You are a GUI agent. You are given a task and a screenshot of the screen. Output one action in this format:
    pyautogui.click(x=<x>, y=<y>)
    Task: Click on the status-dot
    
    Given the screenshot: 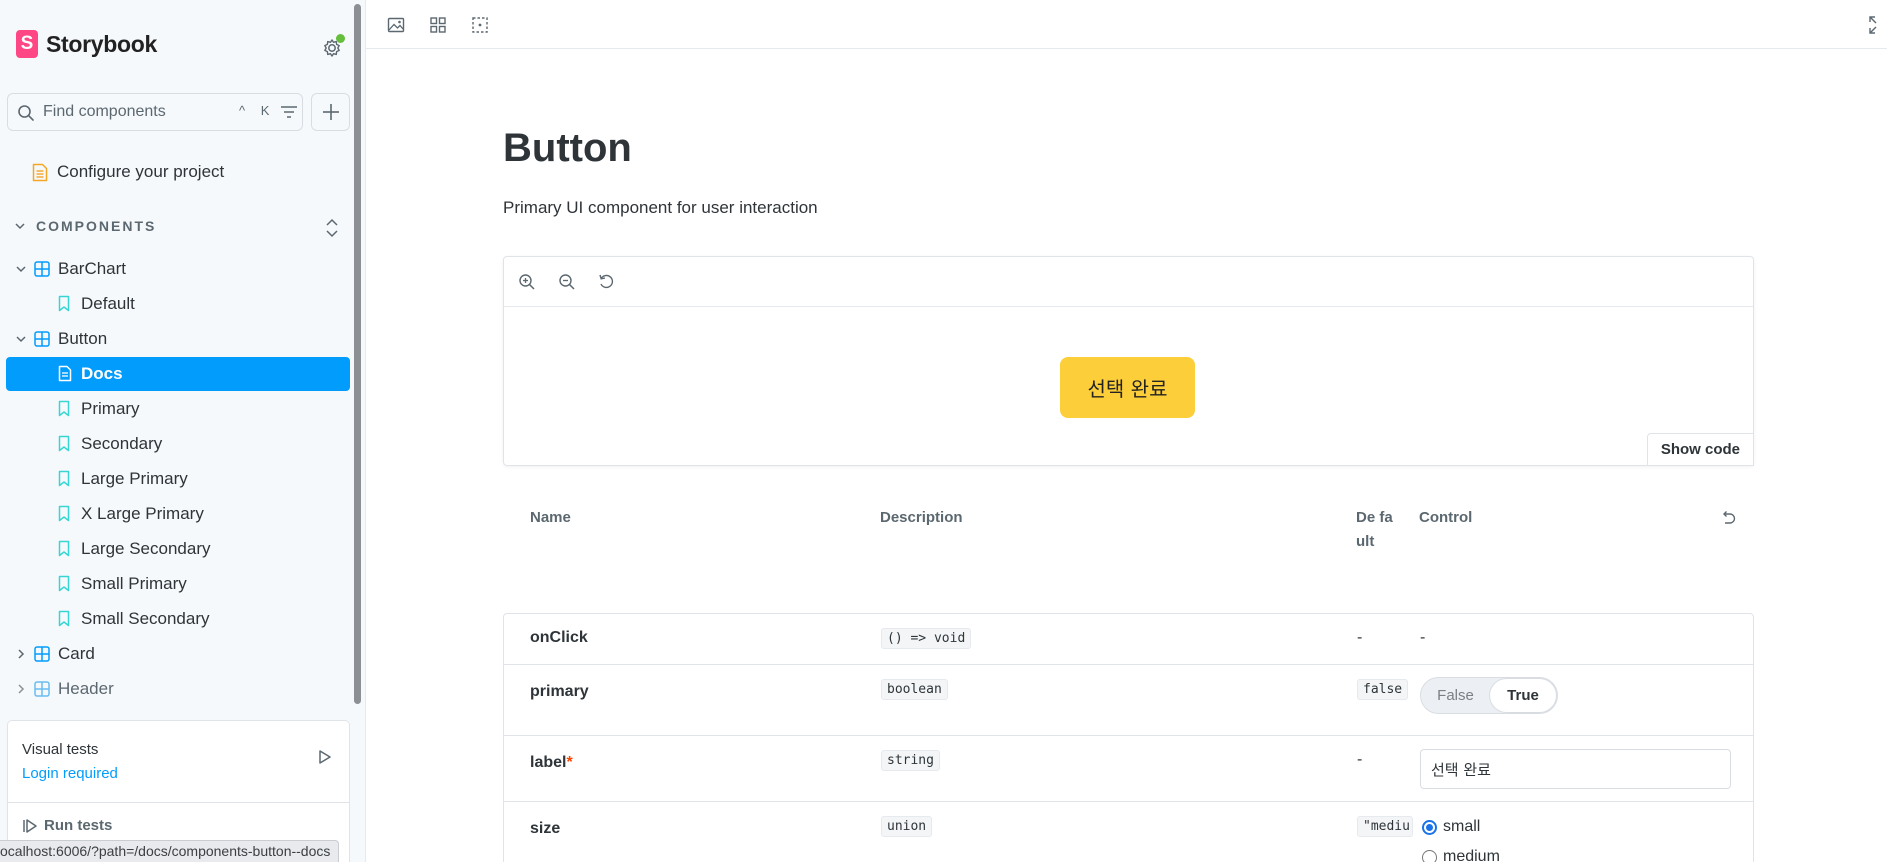 What is the action you would take?
    pyautogui.click(x=340, y=38)
    